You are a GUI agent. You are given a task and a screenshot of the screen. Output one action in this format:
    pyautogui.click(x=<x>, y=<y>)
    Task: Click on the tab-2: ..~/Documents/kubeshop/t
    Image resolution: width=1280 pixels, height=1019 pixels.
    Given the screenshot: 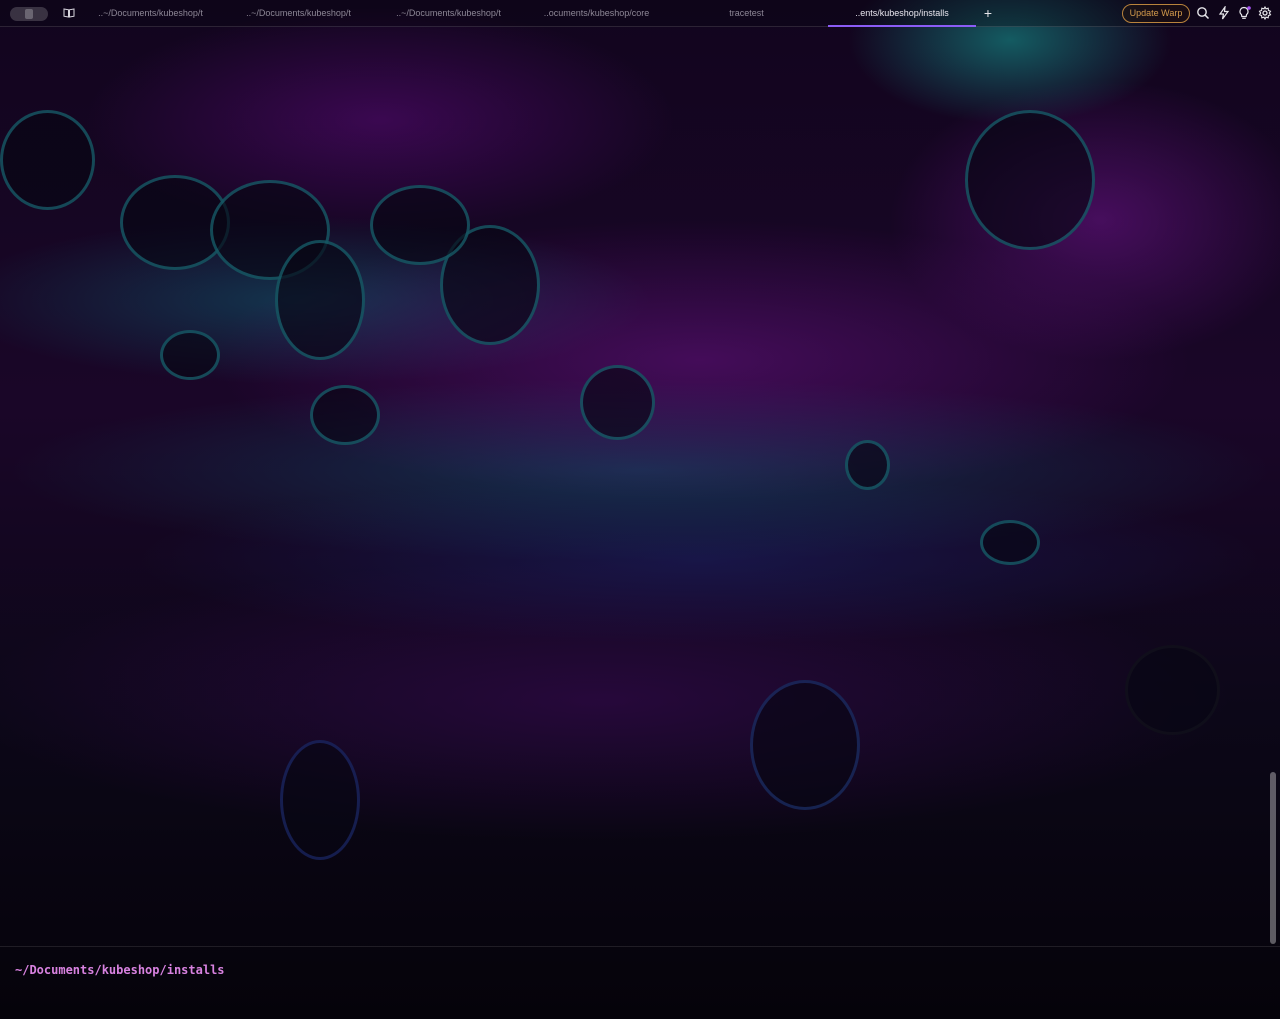 What is the action you would take?
    pyautogui.click(x=298, y=13)
    